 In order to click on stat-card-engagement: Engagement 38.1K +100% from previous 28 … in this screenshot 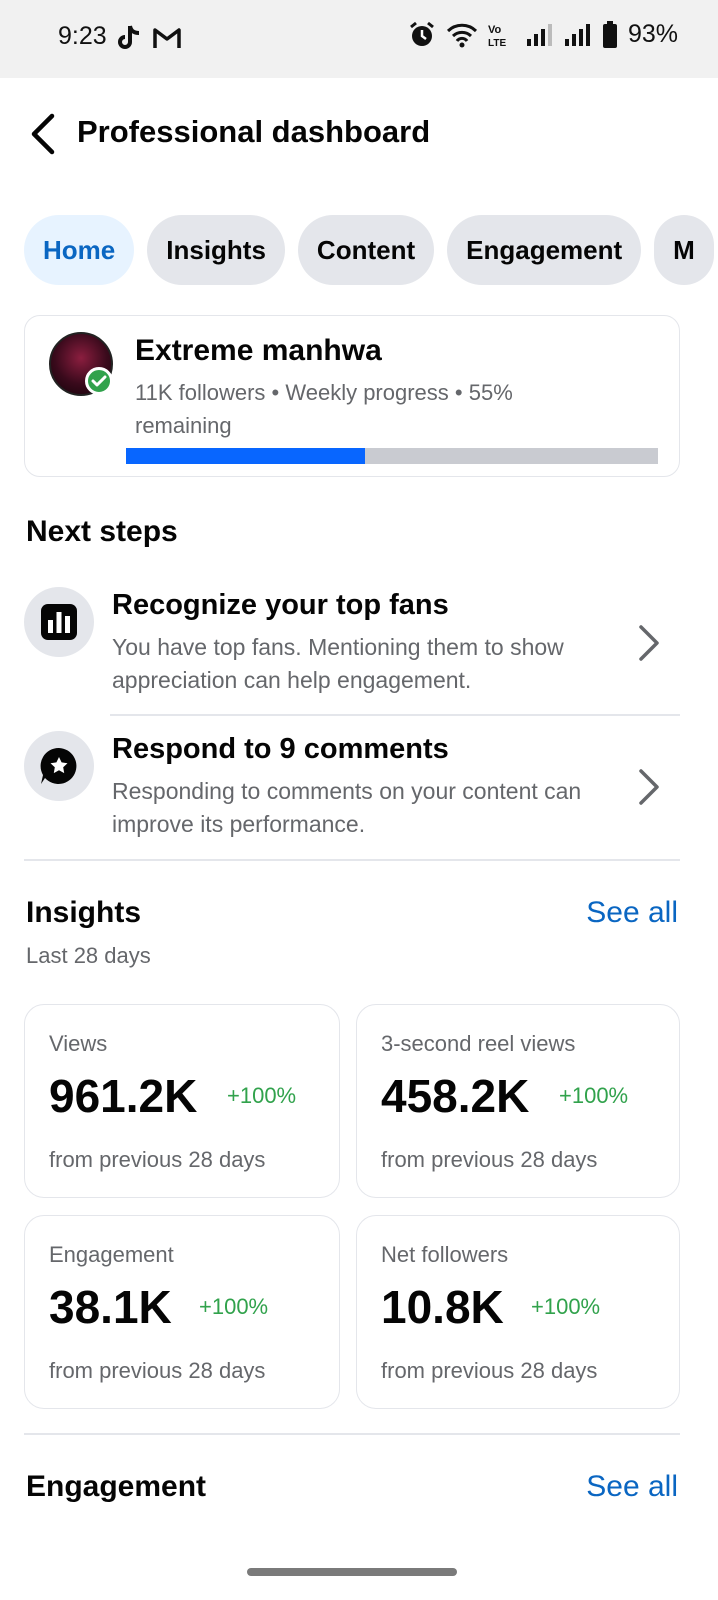, I will do `click(182, 1312)`.